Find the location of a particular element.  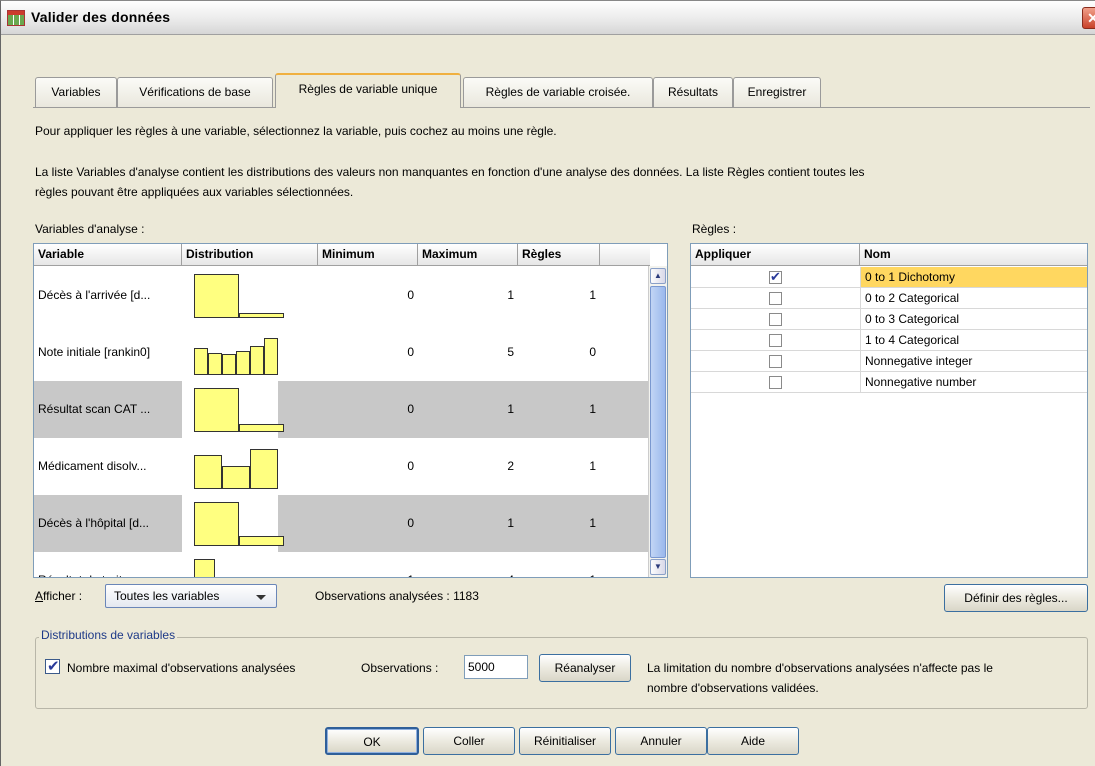

tab-save: Enregistrer is located at coordinates (777, 92).